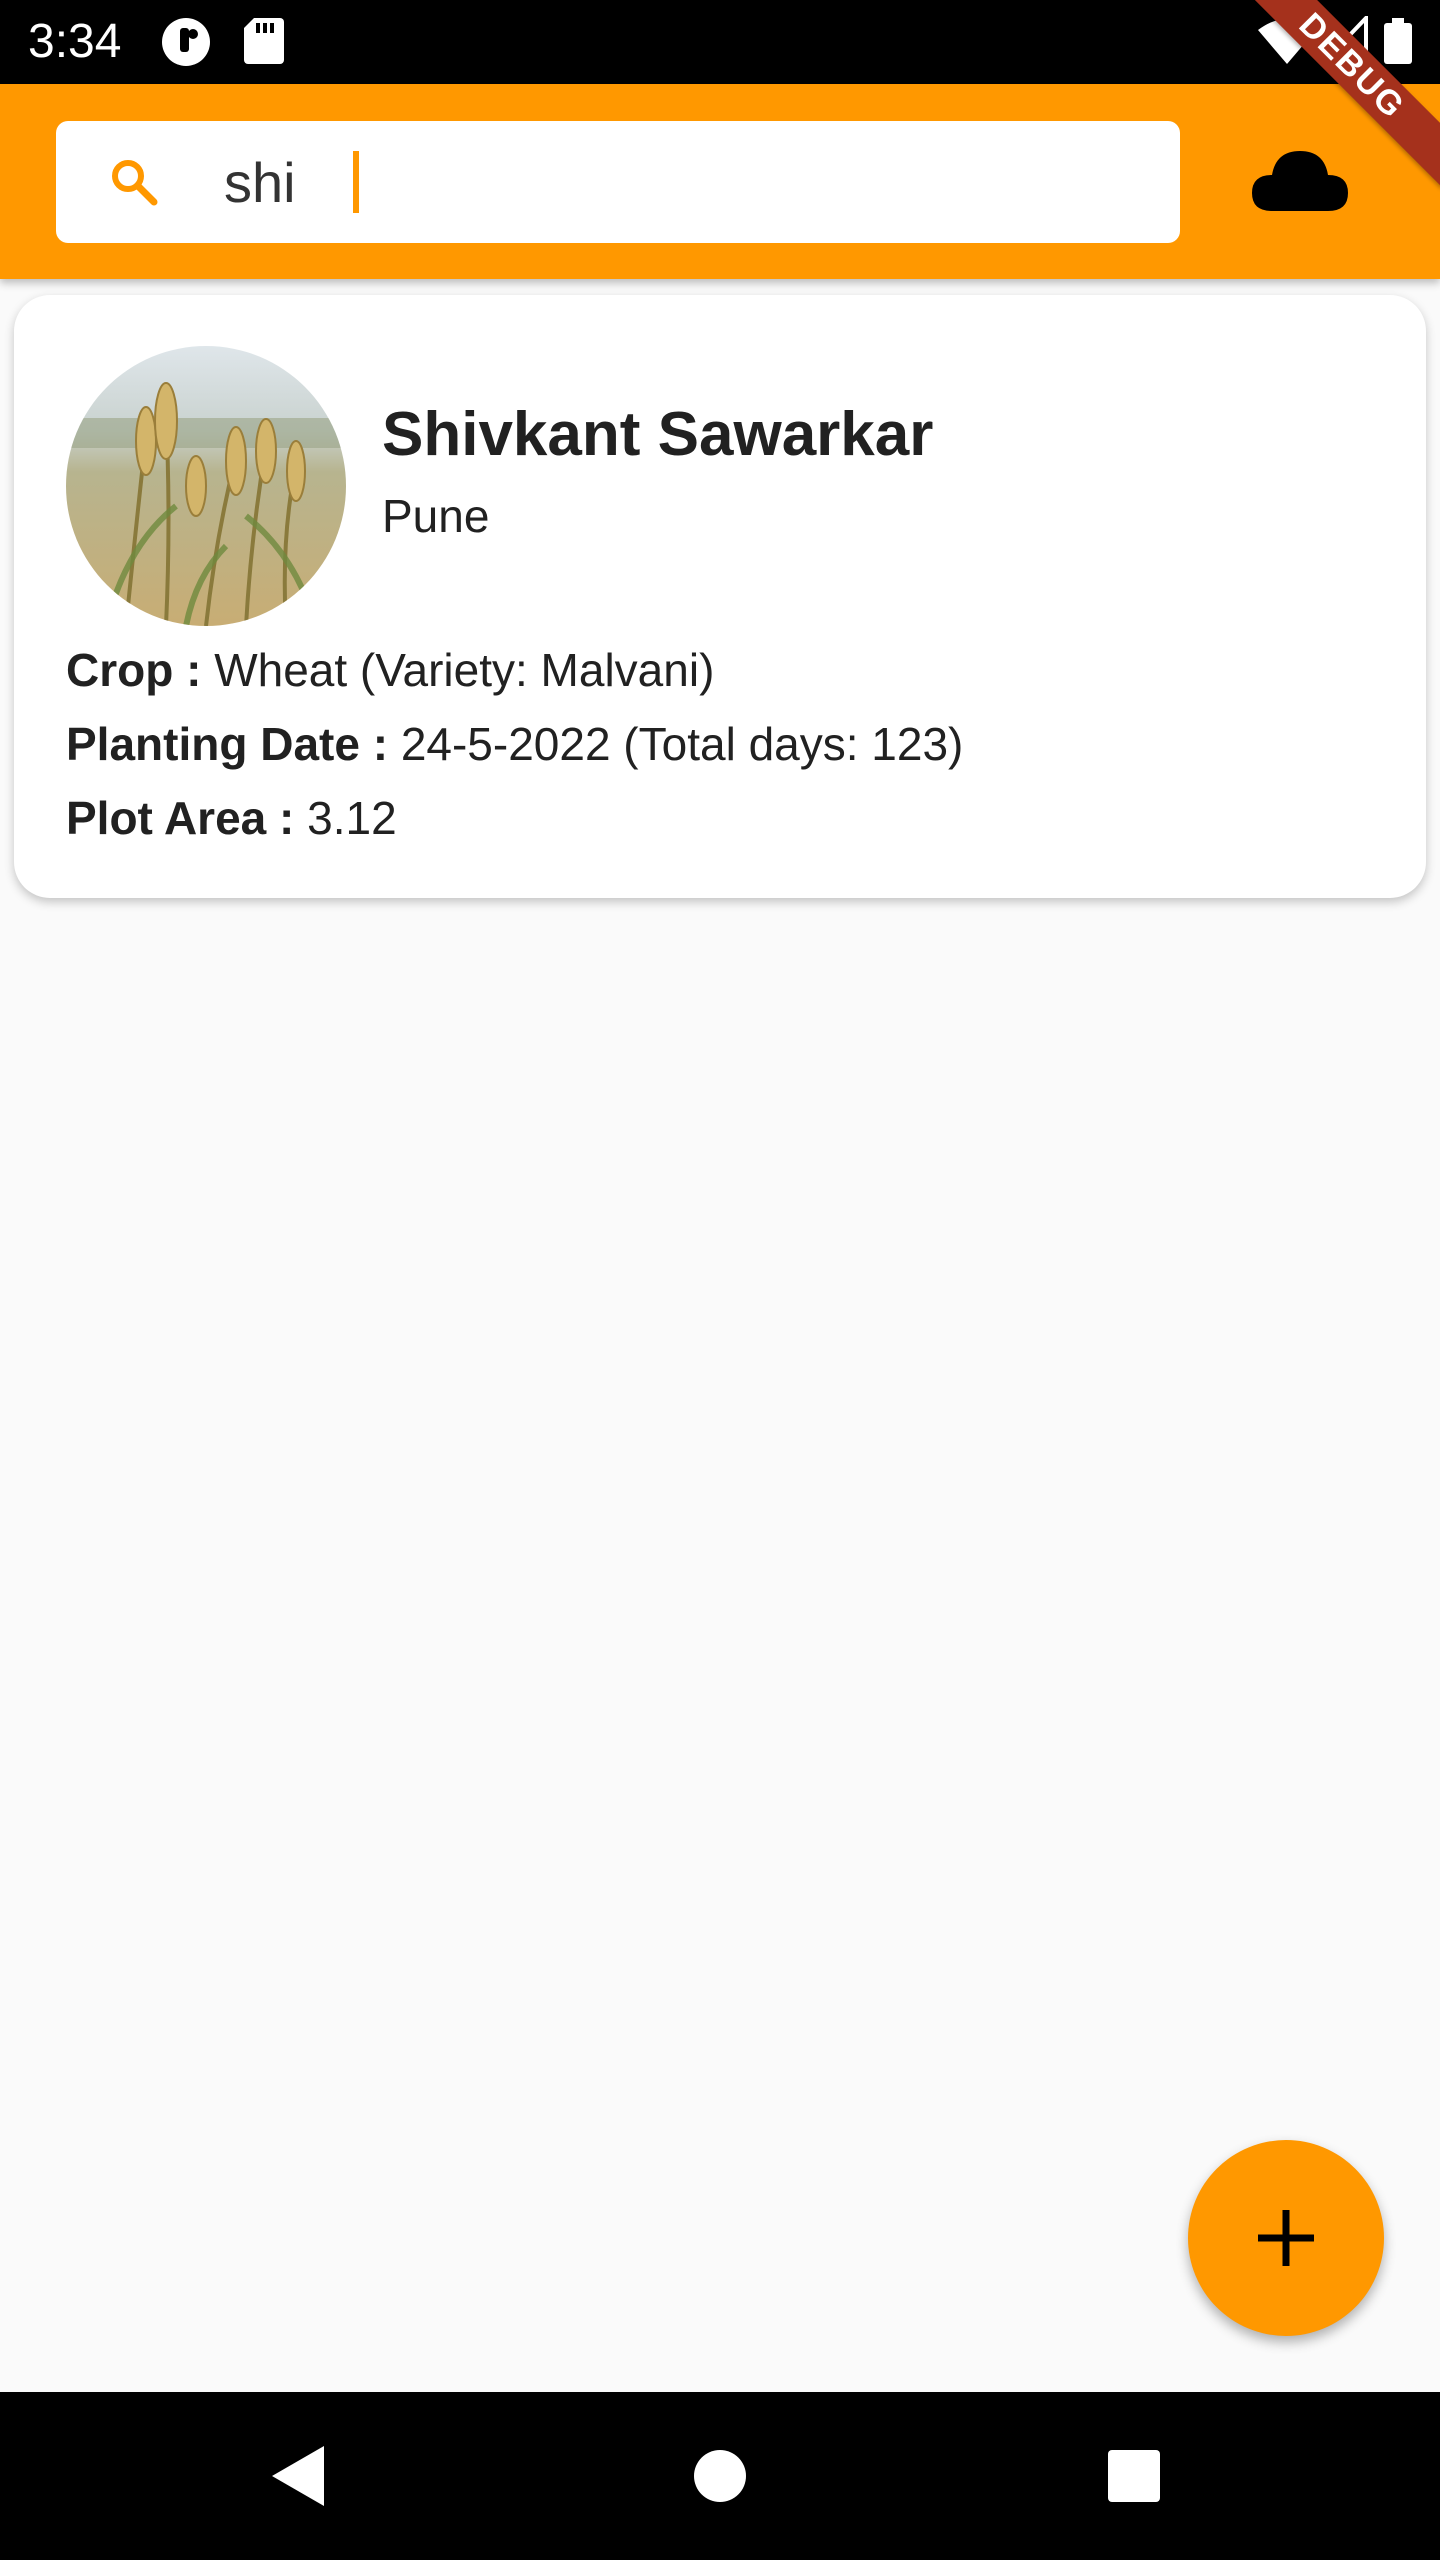 The width and height of the screenshot is (1440, 2560). I want to click on plot-area-row: Plot Area : 3.12, so click(231, 818).